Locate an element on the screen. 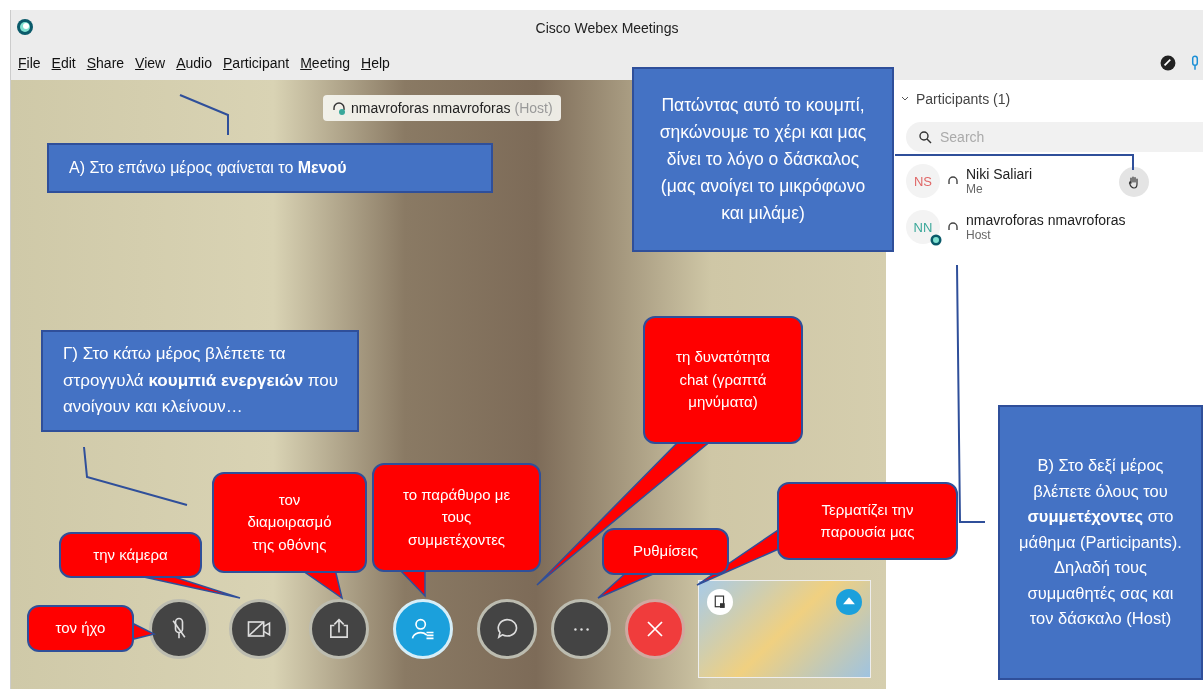 This screenshot has height=689, width=1203. host-badge-icon is located at coordinates (936, 240).